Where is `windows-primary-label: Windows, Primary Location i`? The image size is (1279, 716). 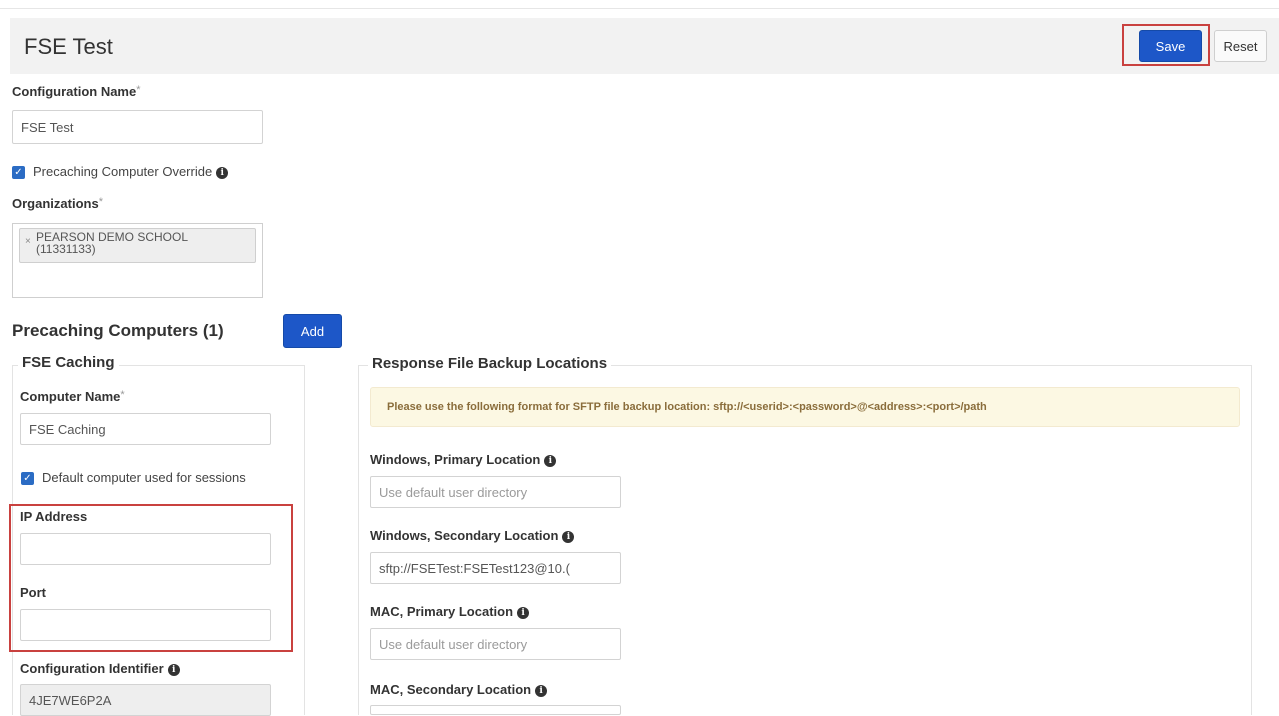
windows-primary-label: Windows, Primary Location i is located at coordinates (463, 459).